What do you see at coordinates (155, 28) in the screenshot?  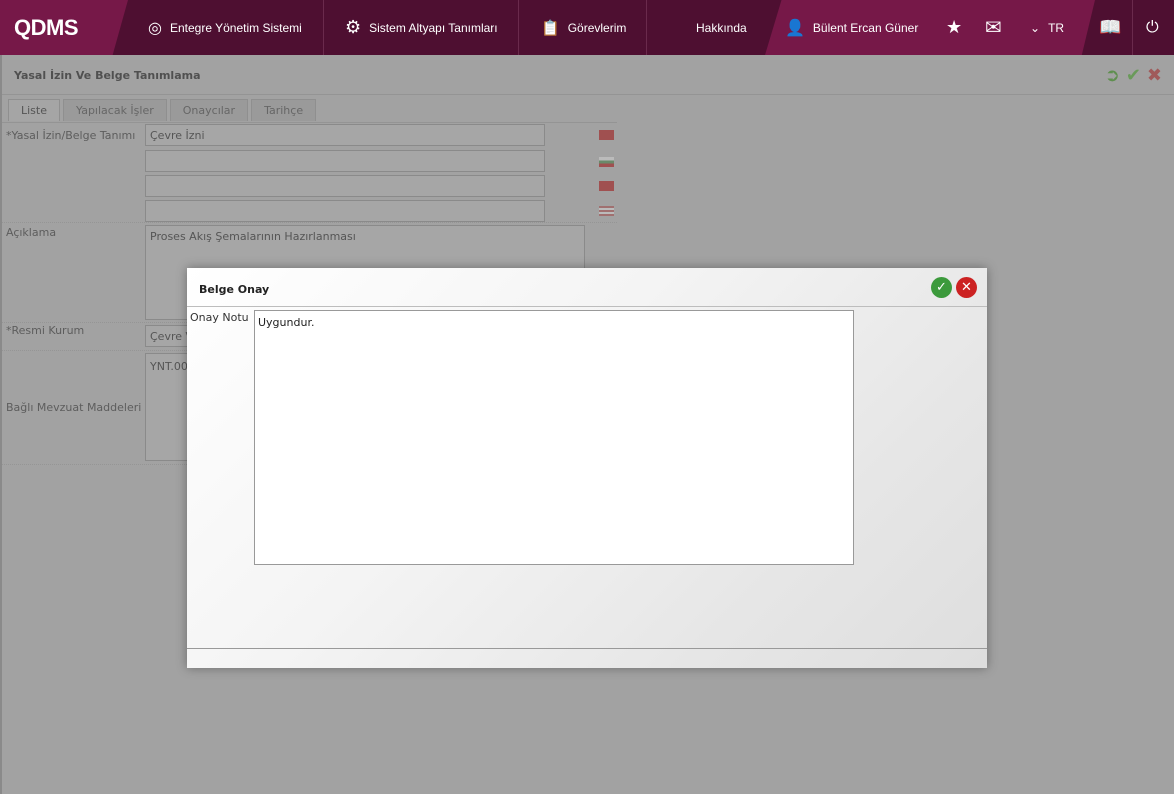 I see `q-icon: ◎` at bounding box center [155, 28].